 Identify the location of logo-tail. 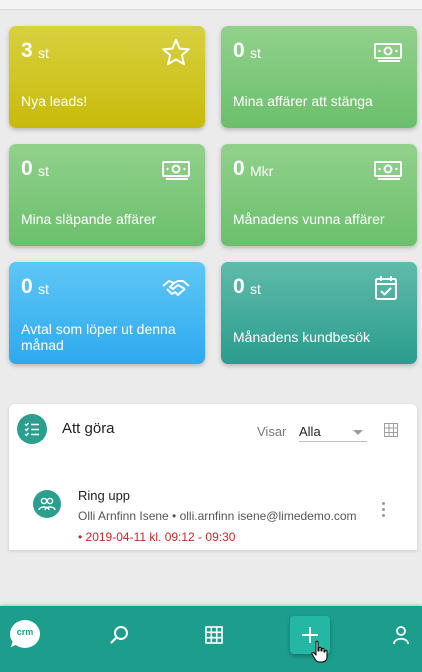
(16, 644).